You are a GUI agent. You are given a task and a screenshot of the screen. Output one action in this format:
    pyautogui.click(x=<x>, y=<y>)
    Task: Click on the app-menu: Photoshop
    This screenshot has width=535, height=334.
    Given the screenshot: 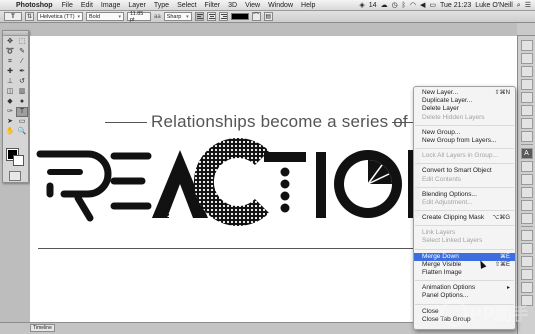 What is the action you would take?
    pyautogui.click(x=36, y=5)
    